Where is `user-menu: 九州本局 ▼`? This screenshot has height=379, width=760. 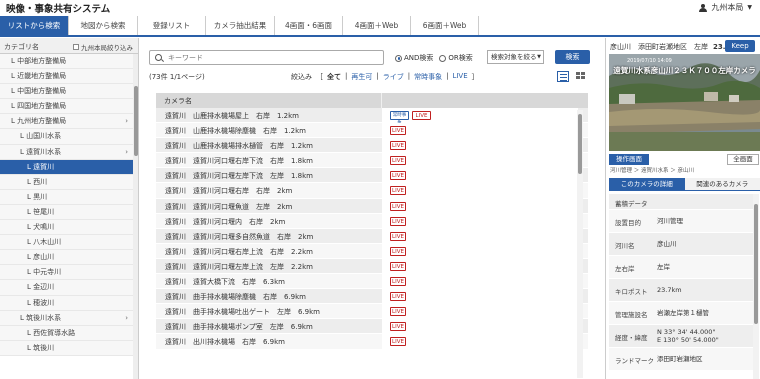 user-menu: 九州本局 ▼ is located at coordinates (725, 7).